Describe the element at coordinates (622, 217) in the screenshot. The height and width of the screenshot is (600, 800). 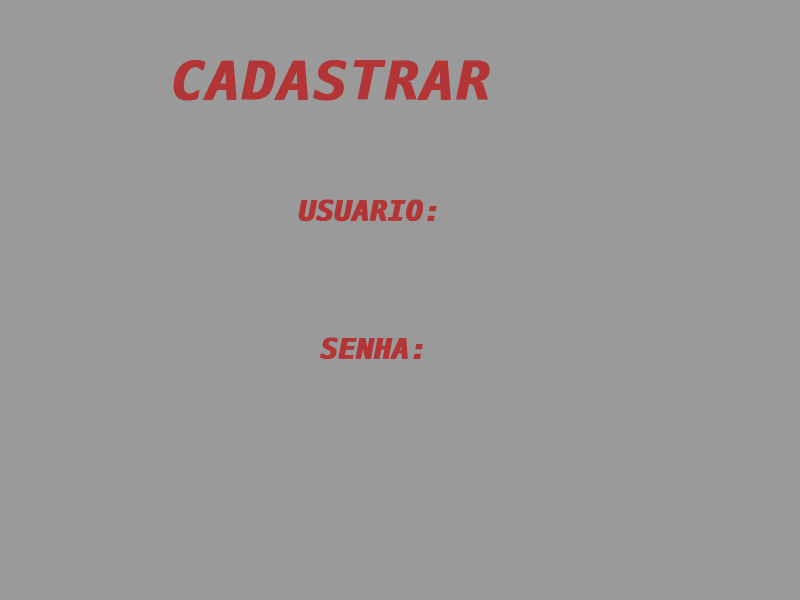
I see `username-field` at that location.